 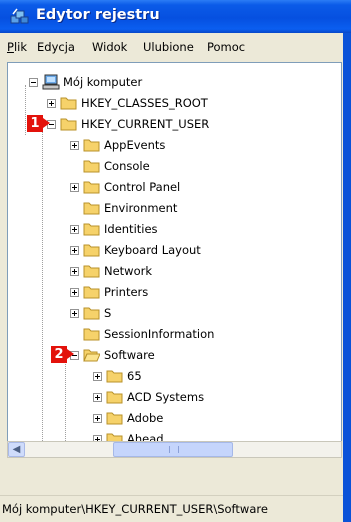 I want to click on menu-plik: Plik, so click(x=17, y=47).